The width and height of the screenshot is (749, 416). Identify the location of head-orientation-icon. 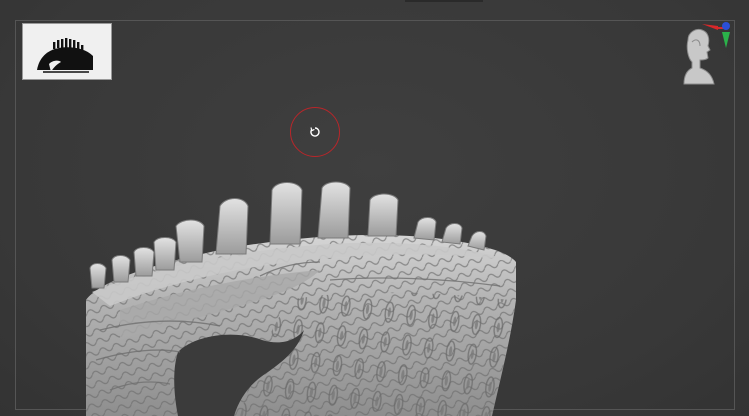
(706, 53).